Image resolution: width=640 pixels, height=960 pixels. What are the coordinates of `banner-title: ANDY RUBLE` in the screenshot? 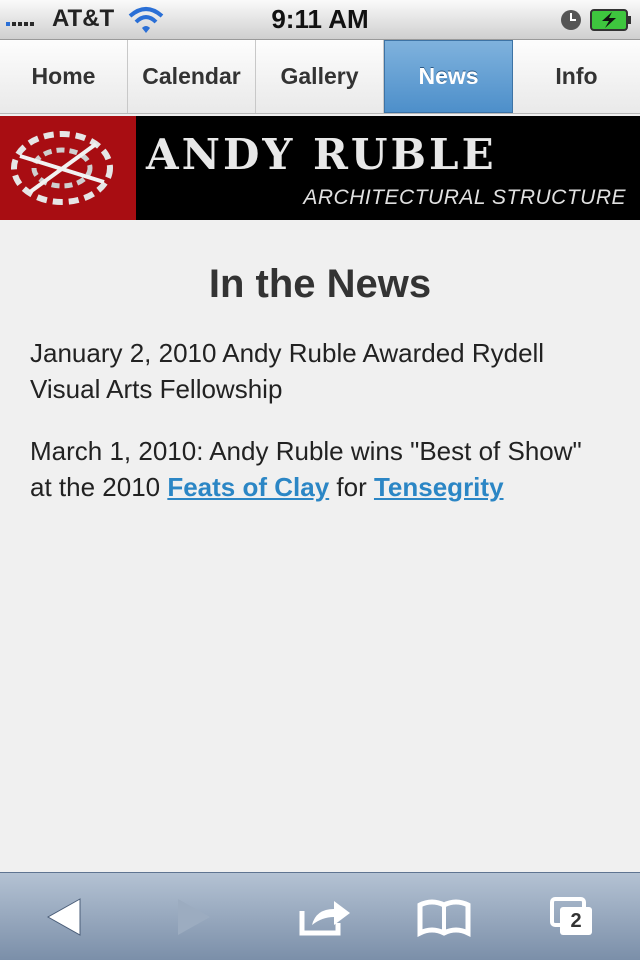 It's located at (321, 154).